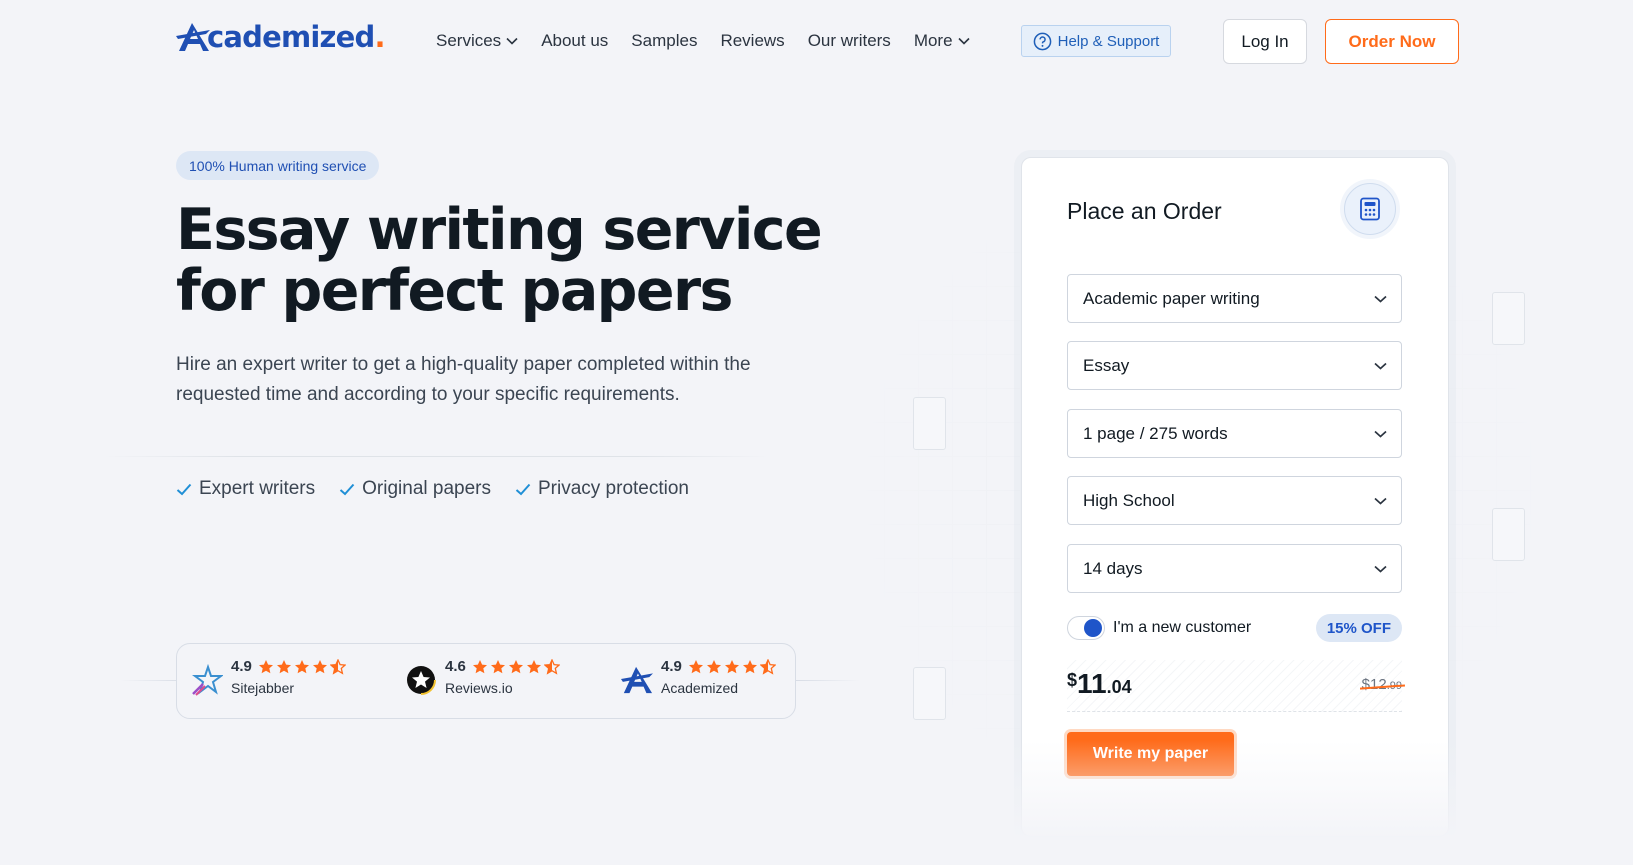 This screenshot has height=865, width=1633. I want to click on hero-headline-line2: for perfect papers, so click(454, 291).